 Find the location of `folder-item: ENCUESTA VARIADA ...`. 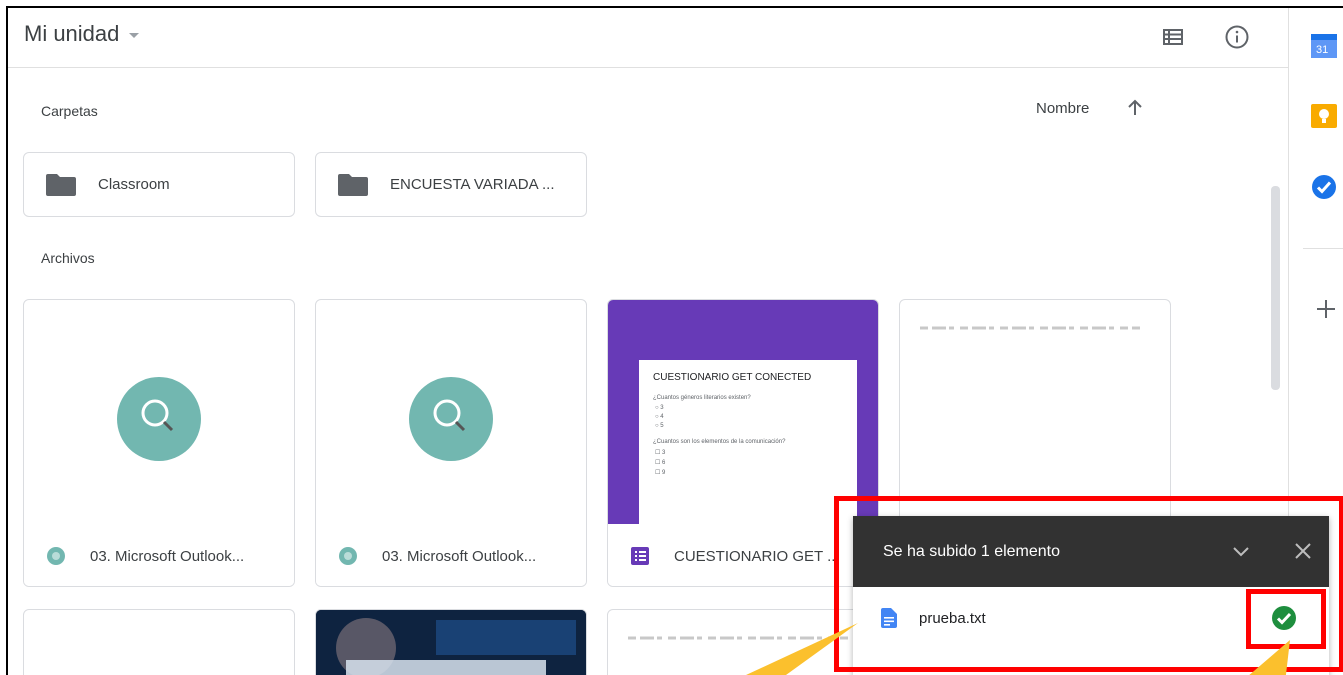

folder-item: ENCUESTA VARIADA ... is located at coordinates (451, 184).